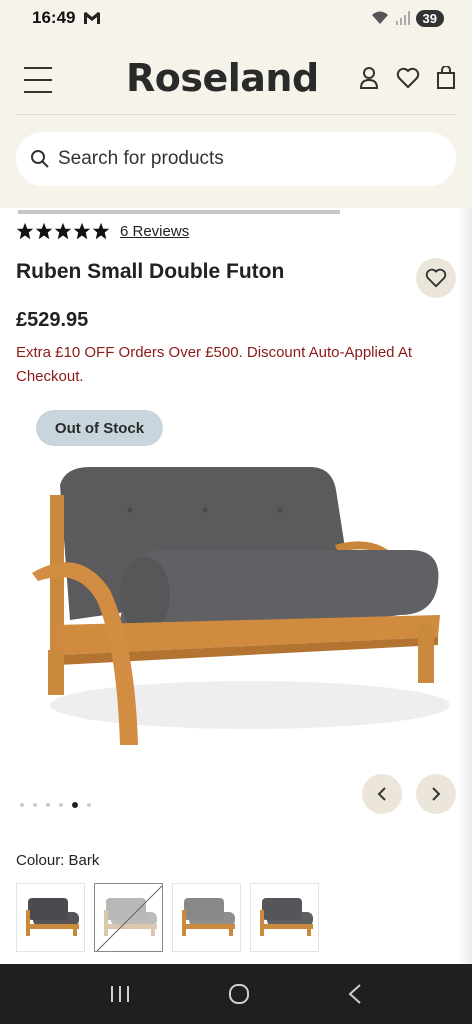  I want to click on chevron-left-icon, so click(381, 794).